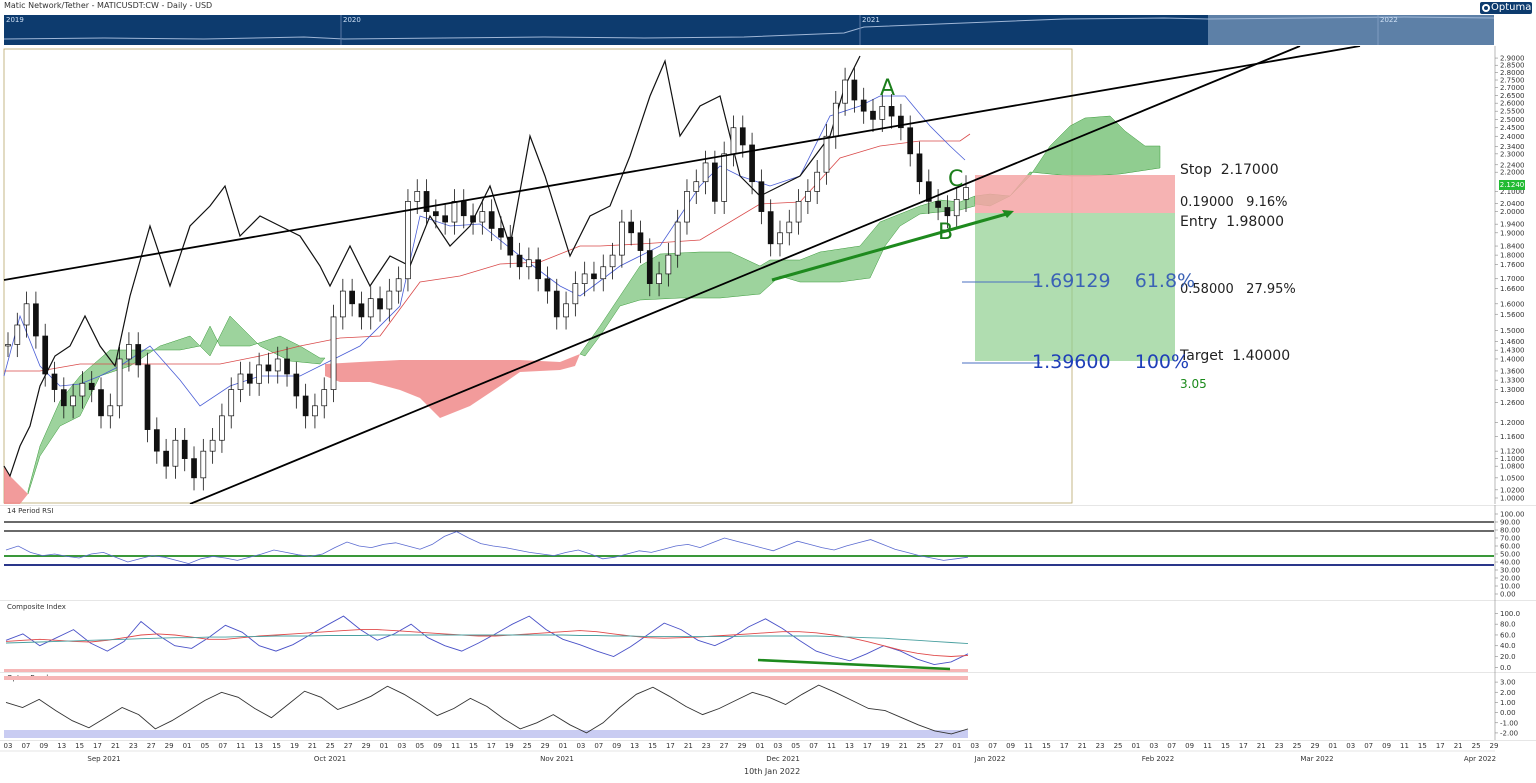  What do you see at coordinates (1512, 154) in the screenshot?
I see `price-tick-label: 2.3000` at bounding box center [1512, 154].